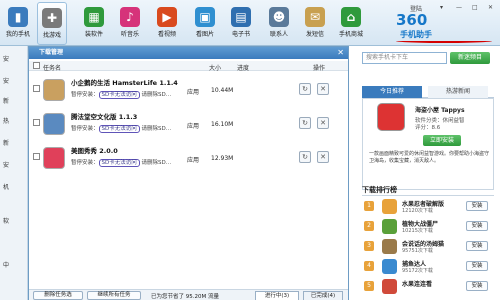 The width and height of the screenshot is (500, 300). What do you see at coordinates (222, 124) in the screenshot?
I see `app-size: 16.10M` at bounding box center [222, 124].